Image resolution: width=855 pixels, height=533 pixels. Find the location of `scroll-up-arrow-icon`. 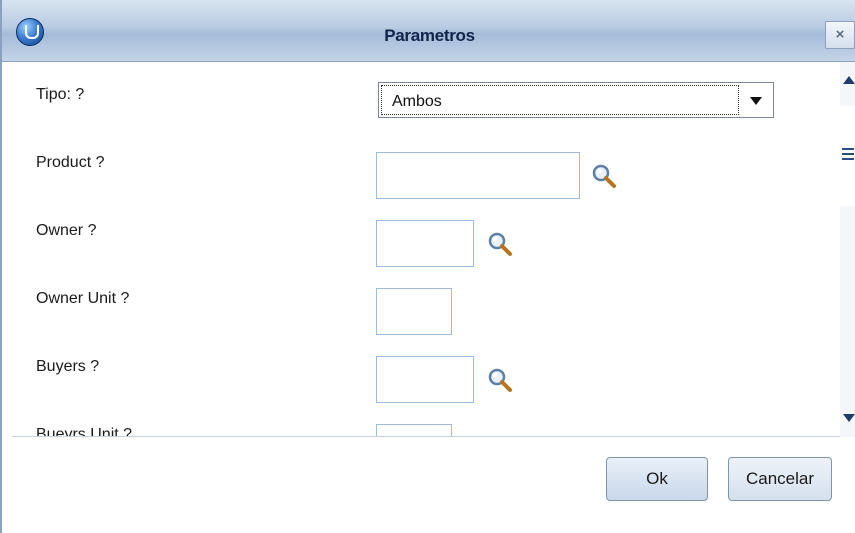

scroll-up-arrow-icon is located at coordinates (849, 80).